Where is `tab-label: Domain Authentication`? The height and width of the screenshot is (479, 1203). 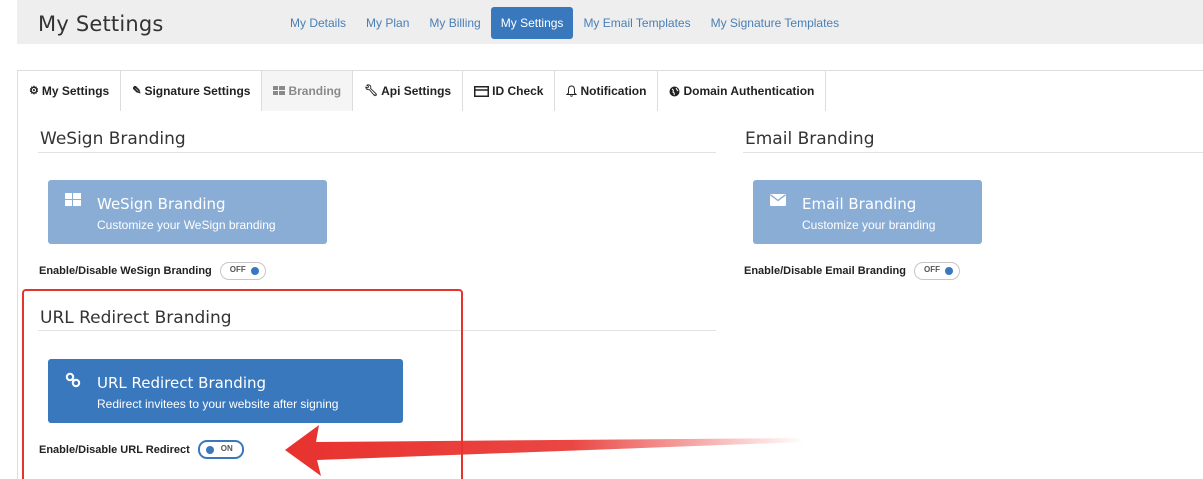
tab-label: Domain Authentication is located at coordinates (749, 91).